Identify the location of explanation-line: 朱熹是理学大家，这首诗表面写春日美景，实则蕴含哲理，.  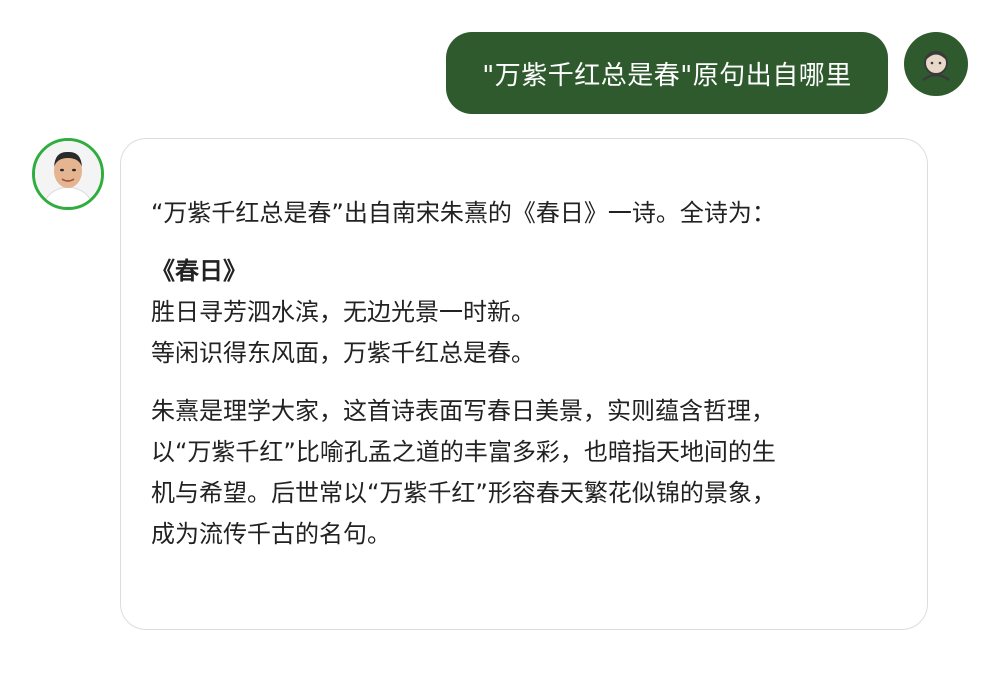
(463, 411).